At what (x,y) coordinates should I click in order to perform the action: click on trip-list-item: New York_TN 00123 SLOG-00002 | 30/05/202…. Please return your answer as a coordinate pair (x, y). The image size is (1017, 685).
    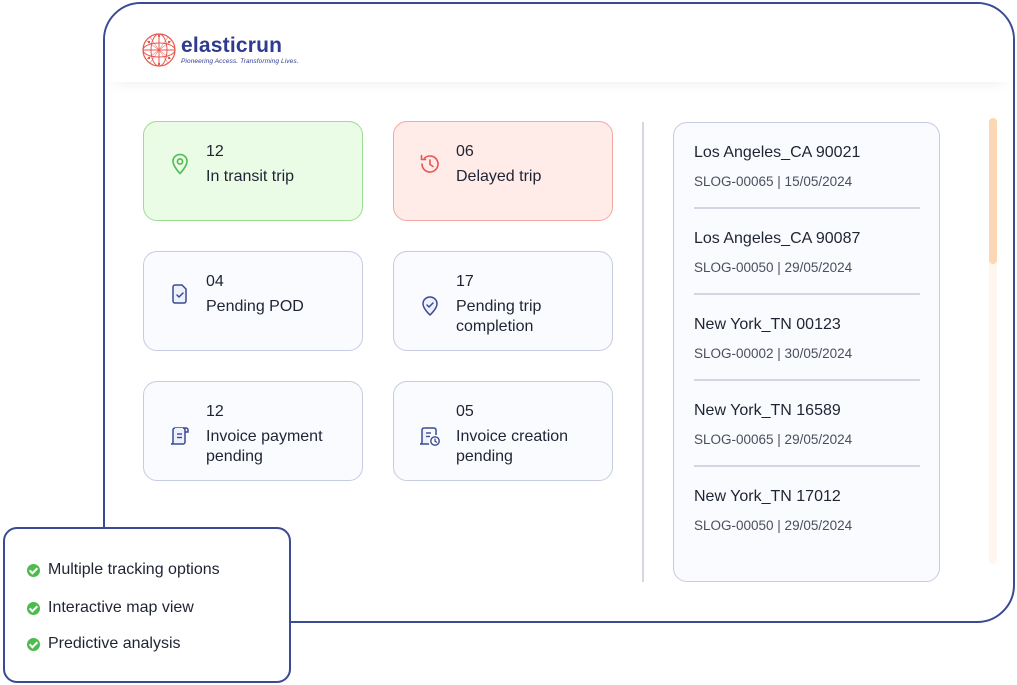
    Looking at the image, I should click on (807, 338).